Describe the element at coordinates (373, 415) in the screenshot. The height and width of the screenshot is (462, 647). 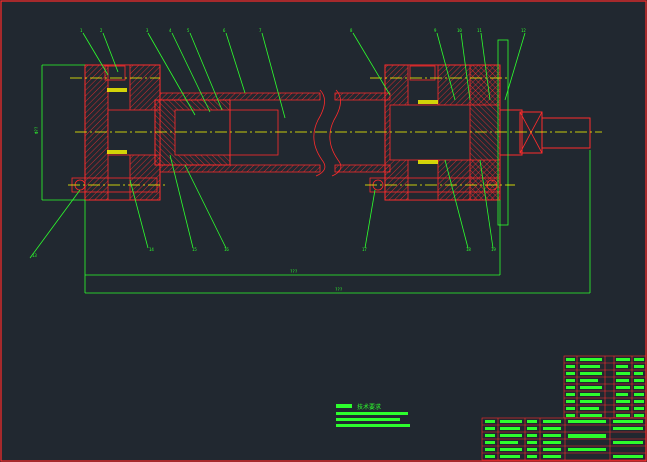
I see `technical-requirements: 技术要求` at that location.